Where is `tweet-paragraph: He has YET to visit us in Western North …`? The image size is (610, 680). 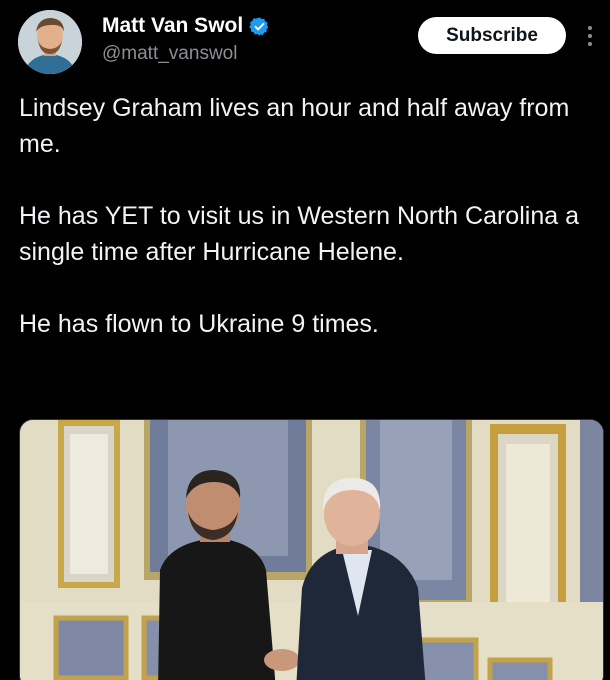 tweet-paragraph: He has YET to visit us in Western North … is located at coordinates (299, 234).